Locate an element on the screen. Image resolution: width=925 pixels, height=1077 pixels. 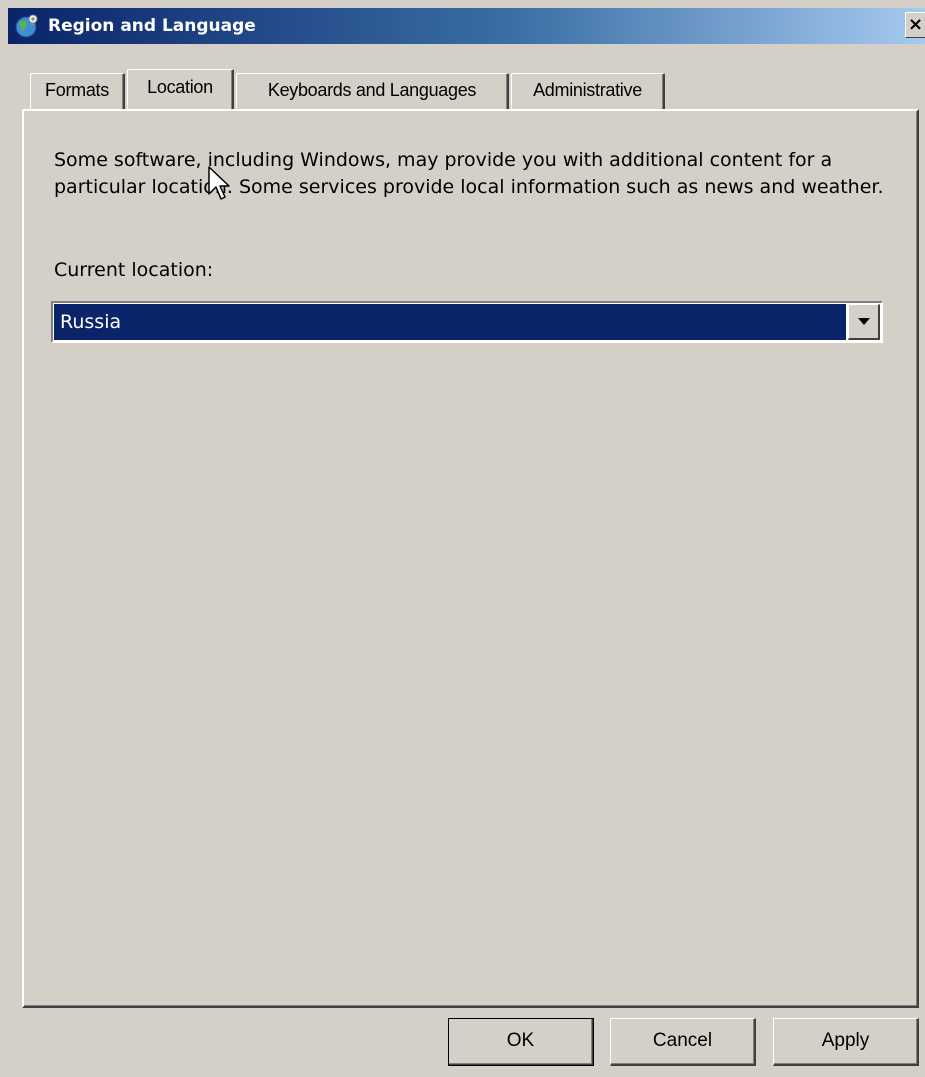
tab-keyboards-label: Keyboards and Languages is located at coordinates (372, 90).